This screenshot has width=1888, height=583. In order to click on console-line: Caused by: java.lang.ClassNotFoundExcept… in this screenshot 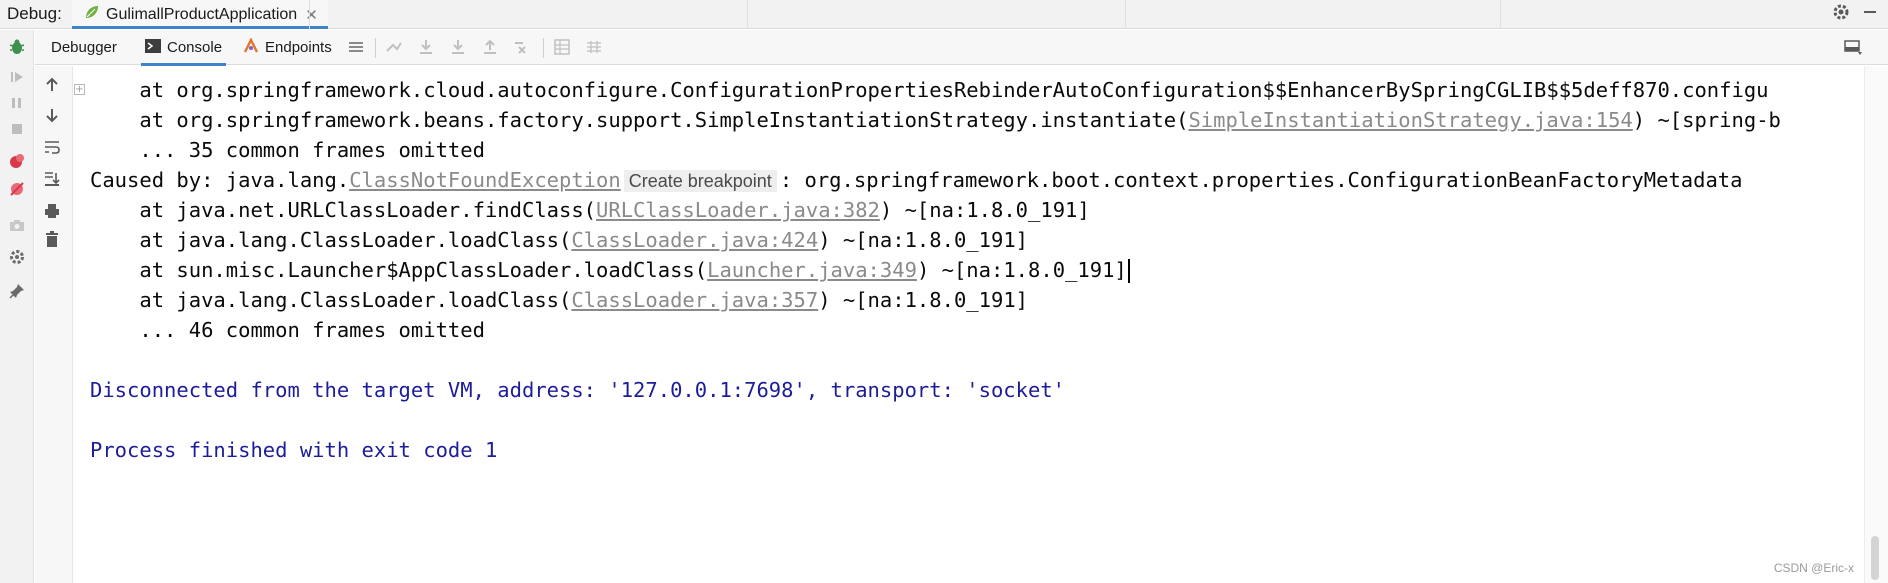, I will do `click(916, 180)`.